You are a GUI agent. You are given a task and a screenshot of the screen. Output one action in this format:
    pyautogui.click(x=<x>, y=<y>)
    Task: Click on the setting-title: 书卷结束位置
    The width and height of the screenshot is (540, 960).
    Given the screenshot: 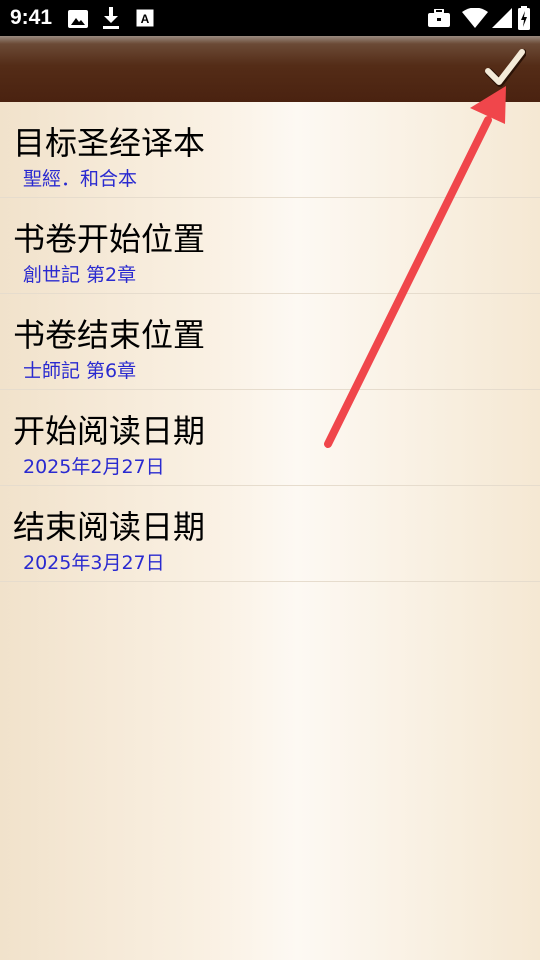 What is the action you would take?
    pyautogui.click(x=109, y=335)
    